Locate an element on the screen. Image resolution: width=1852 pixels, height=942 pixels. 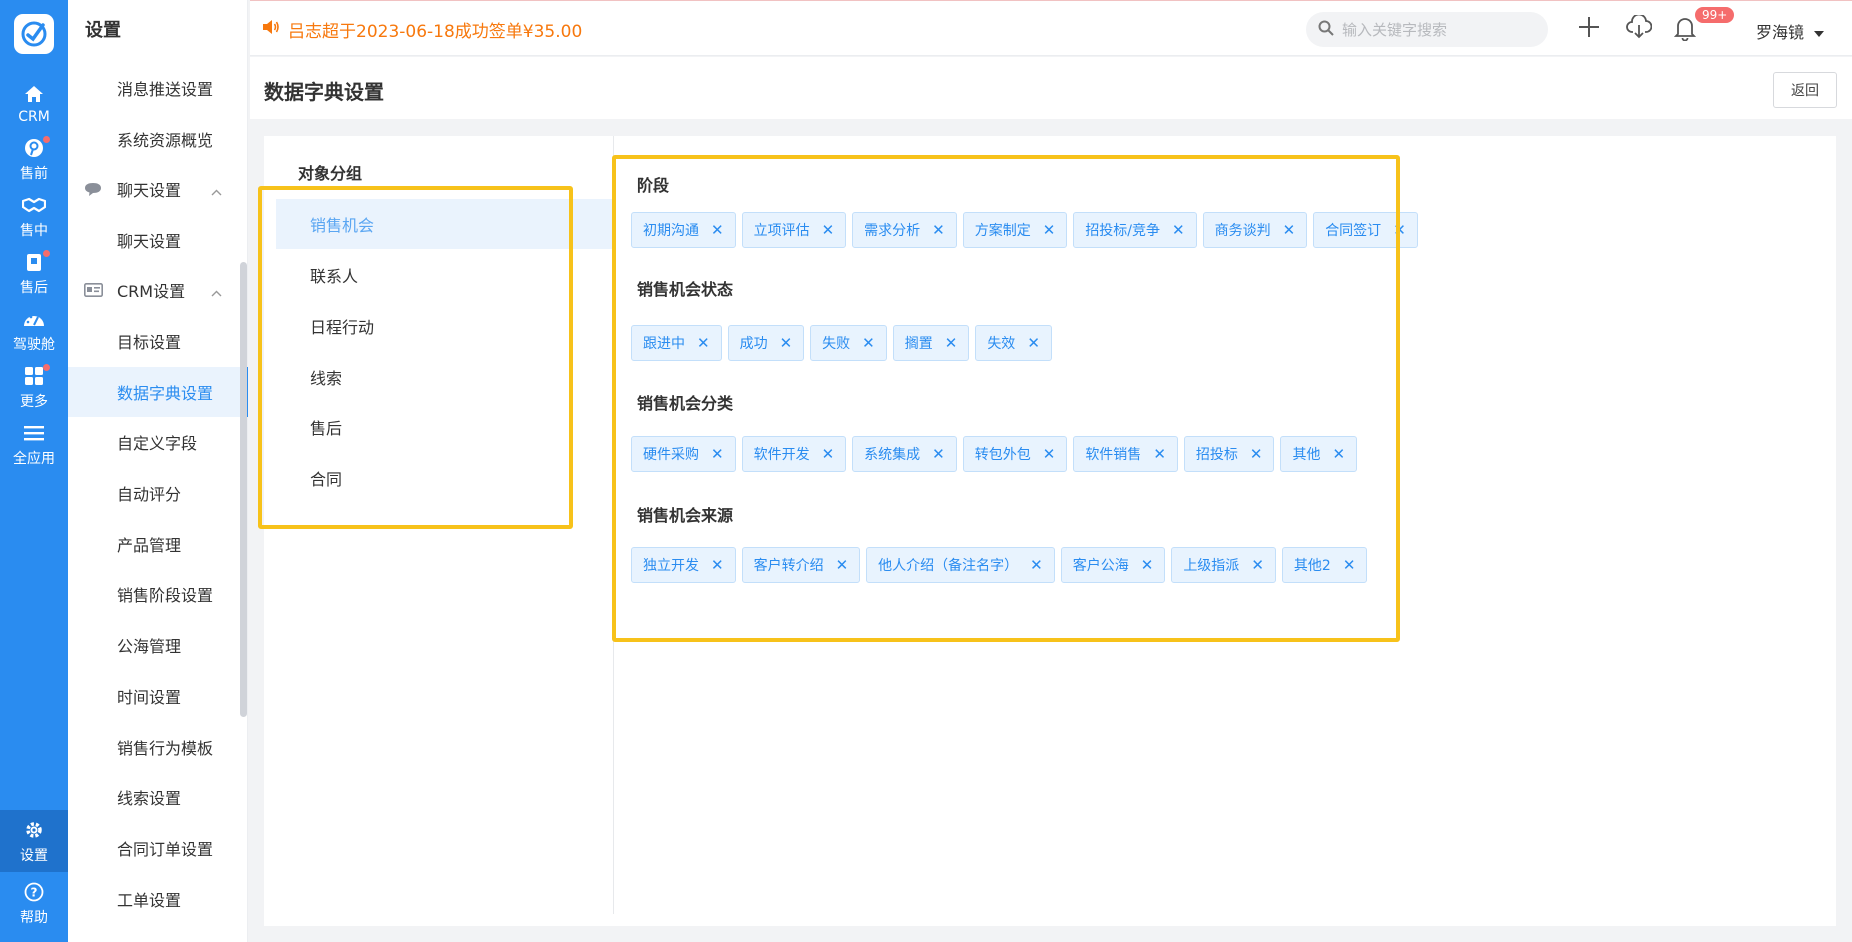
sidebar-item-sales-stages: 销售阶段设置 is located at coordinates (158, 594).